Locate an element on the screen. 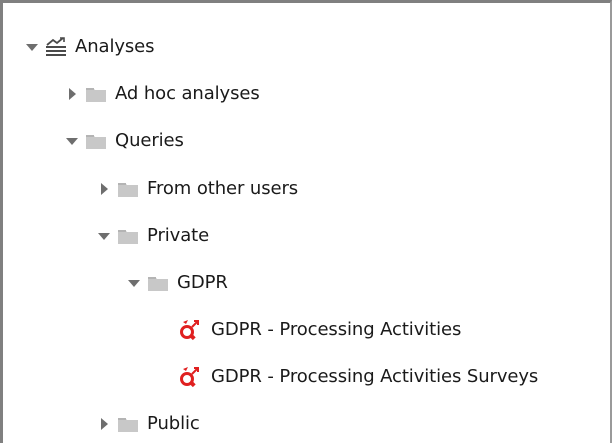 This screenshot has width=614, height=443. tree-node-label: GDPR is located at coordinates (202, 282).